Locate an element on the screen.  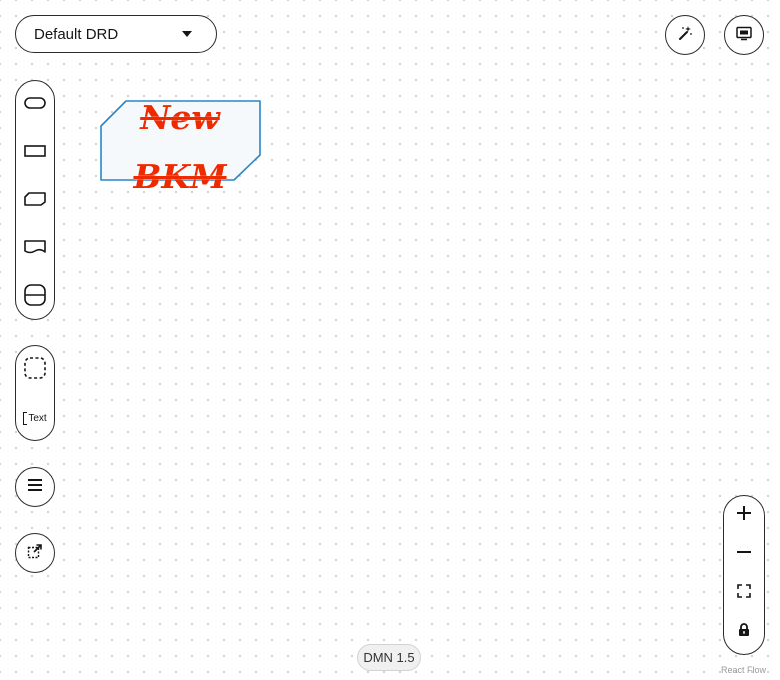
zoom-in-button is located at coordinates (744, 515).